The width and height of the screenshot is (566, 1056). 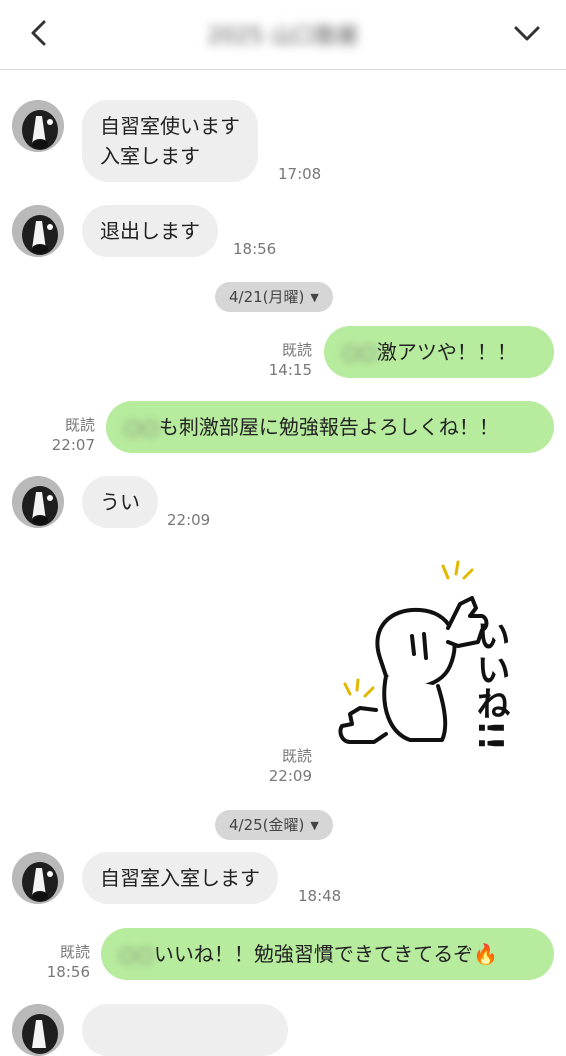 What do you see at coordinates (170, 126) in the screenshot?
I see `message-text: 自習室使います` at bounding box center [170, 126].